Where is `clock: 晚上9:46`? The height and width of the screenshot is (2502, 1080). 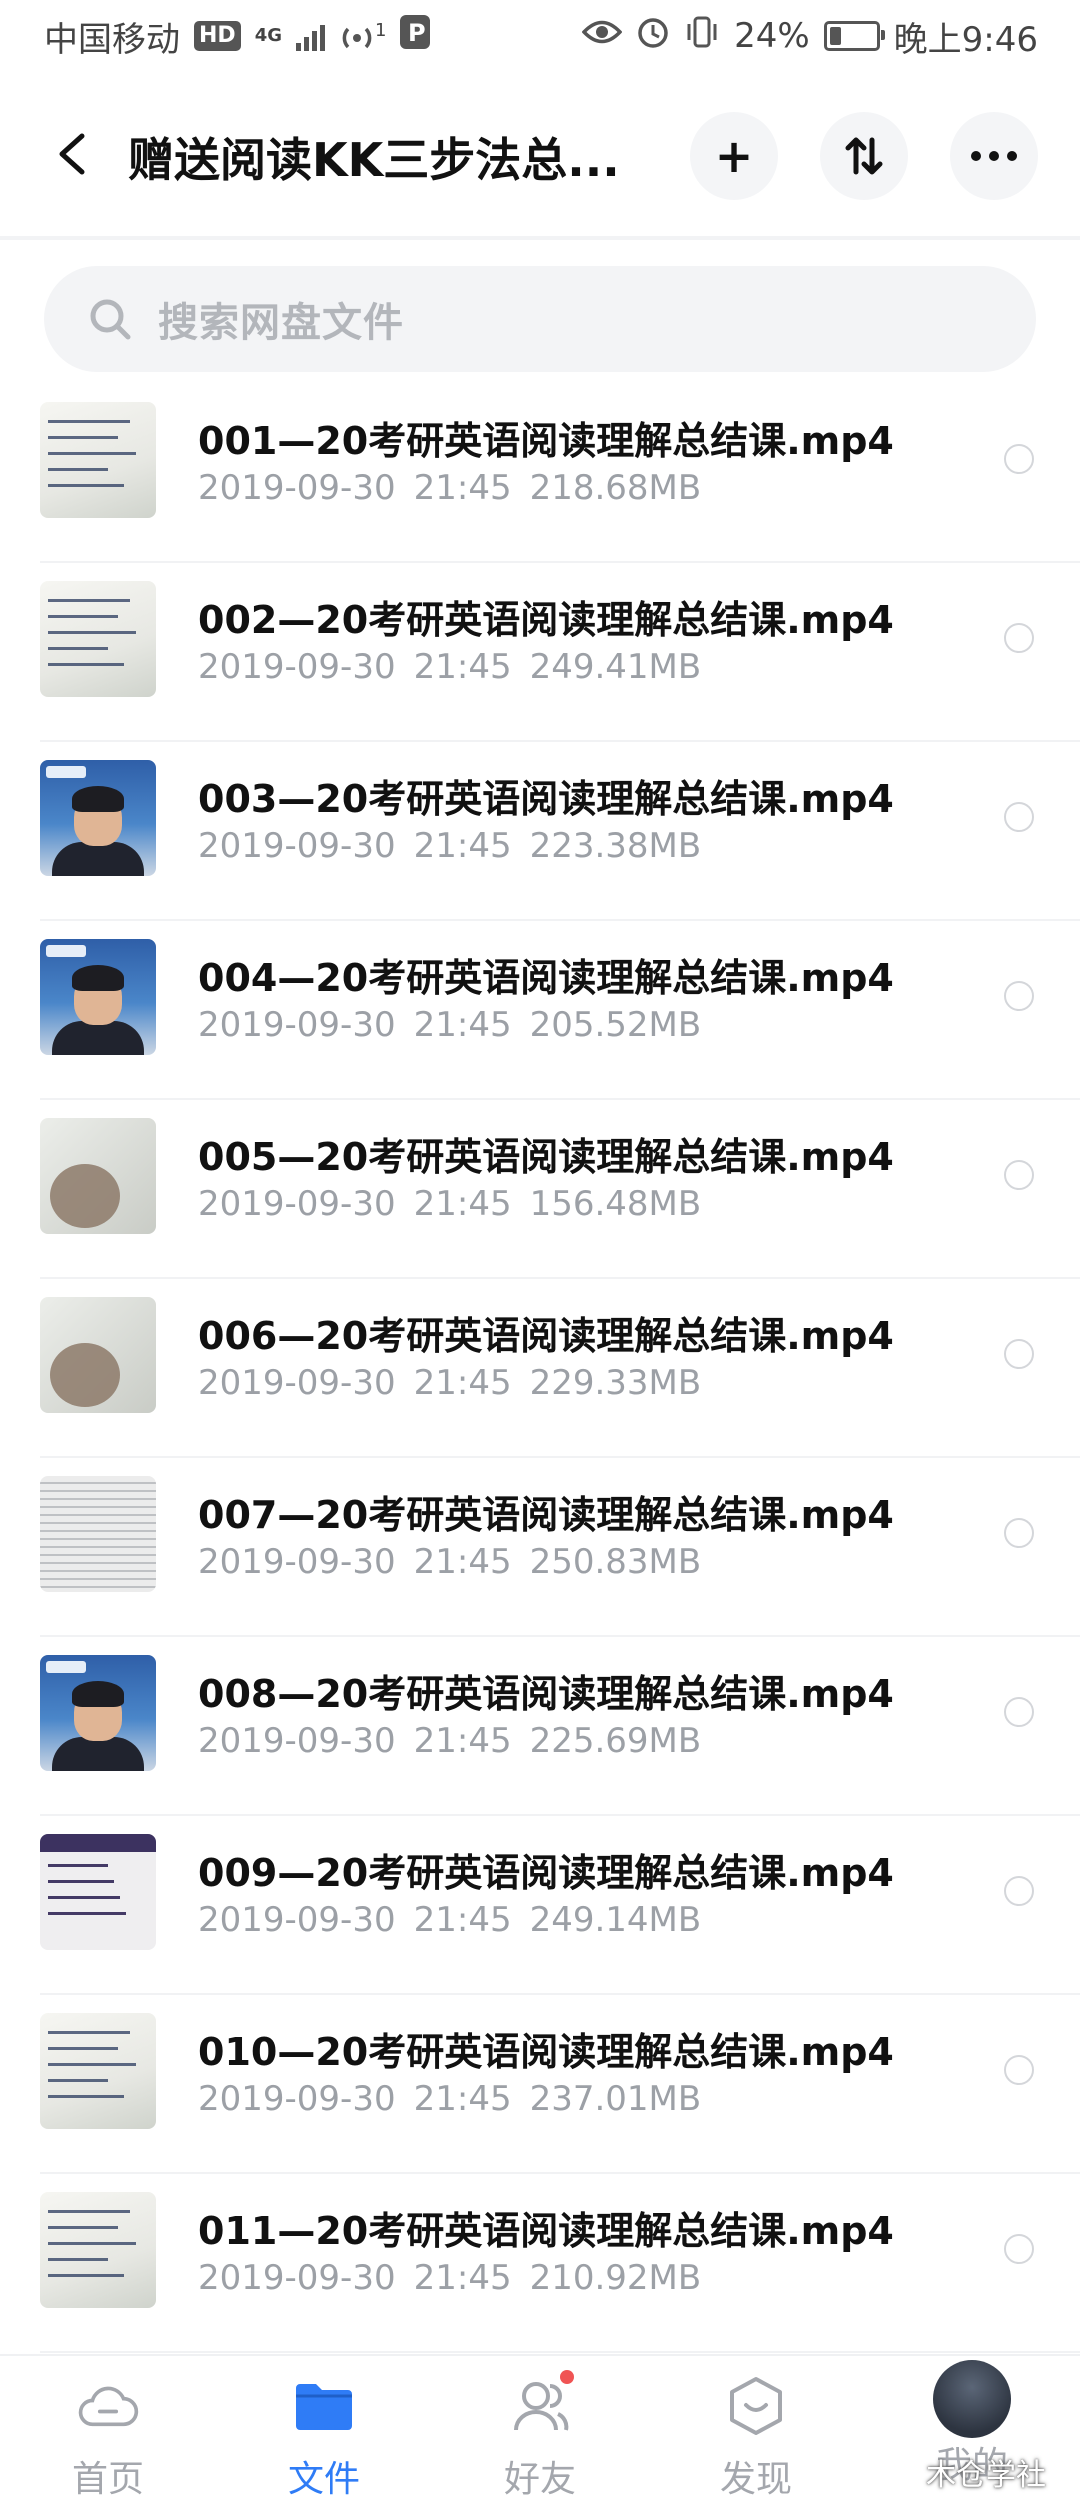 clock: 晚上9:46 is located at coordinates (965, 39).